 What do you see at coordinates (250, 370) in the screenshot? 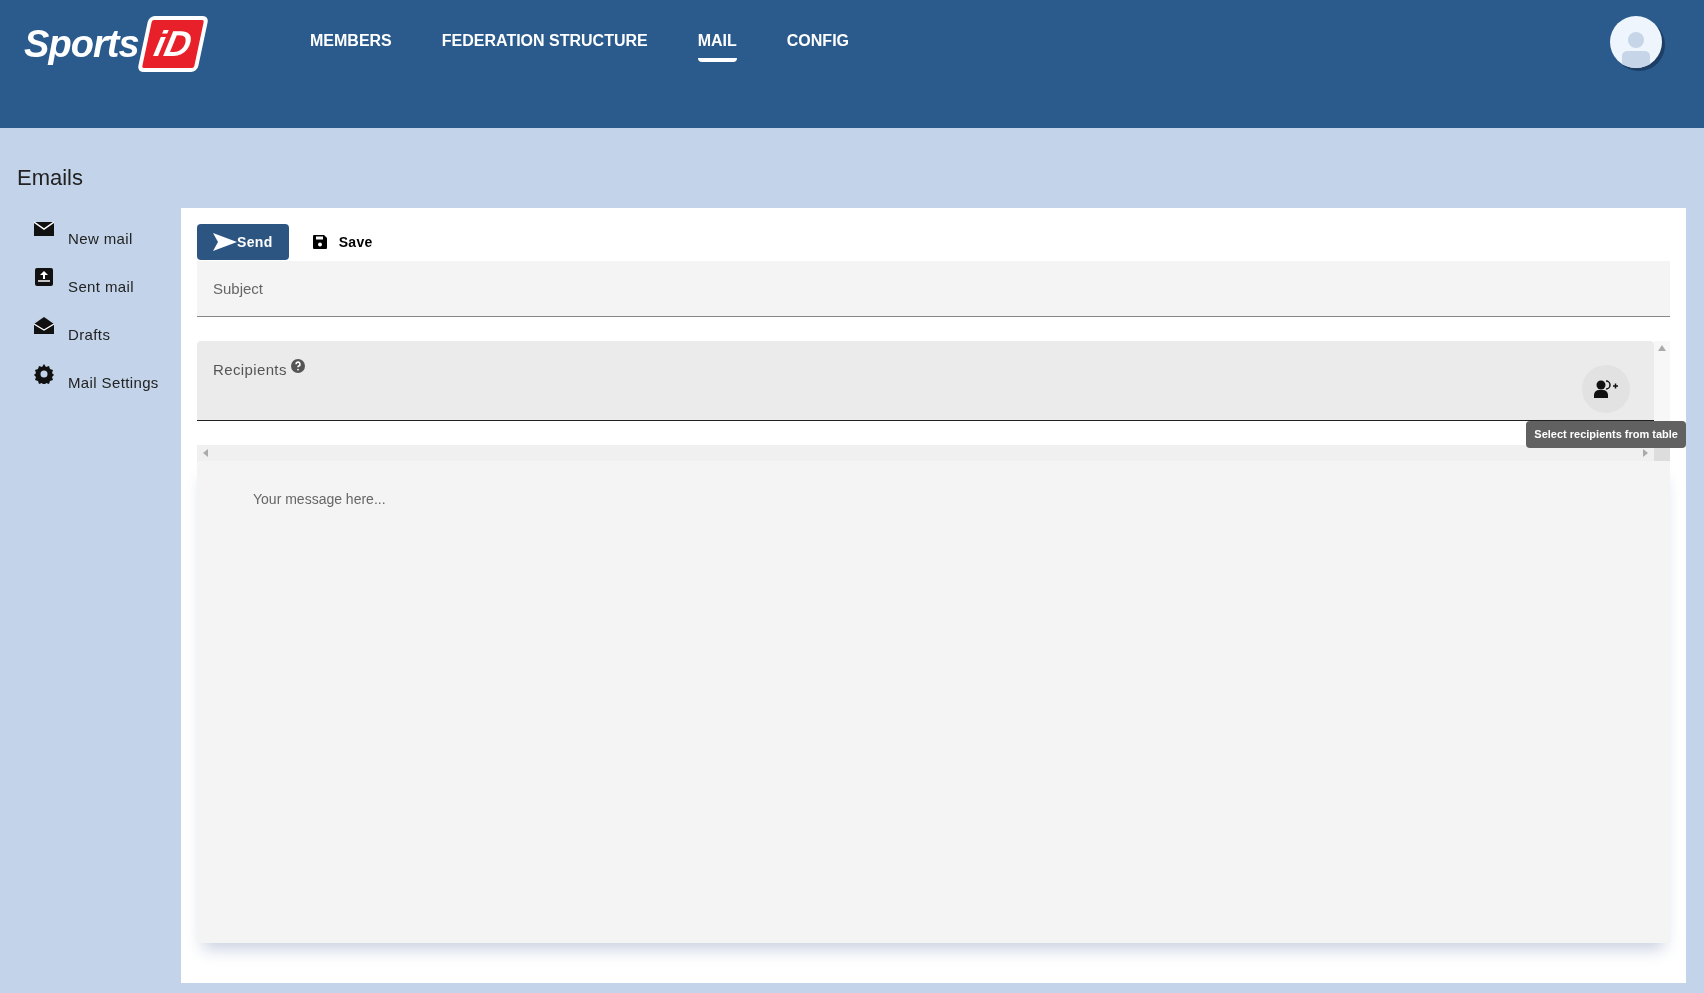
I see `recipients-label: Recipients` at bounding box center [250, 370].